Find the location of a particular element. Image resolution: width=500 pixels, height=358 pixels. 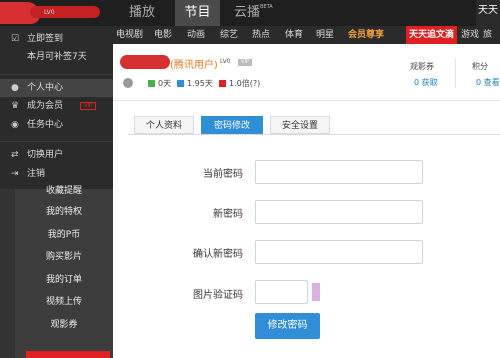

calendar-icon is located at coordinates (151, 83).